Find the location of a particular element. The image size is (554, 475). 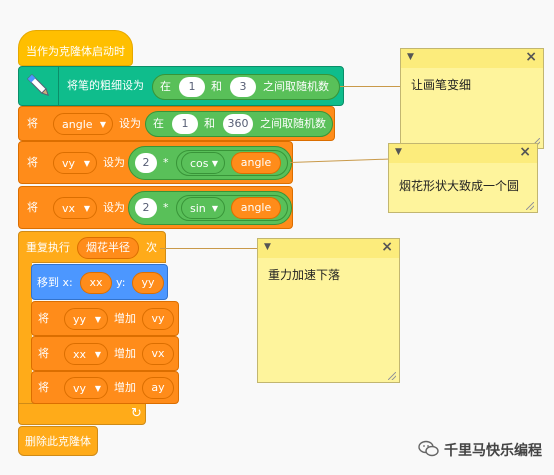

multiply-operator: 2 * sin ▼ angle is located at coordinates (210, 208).